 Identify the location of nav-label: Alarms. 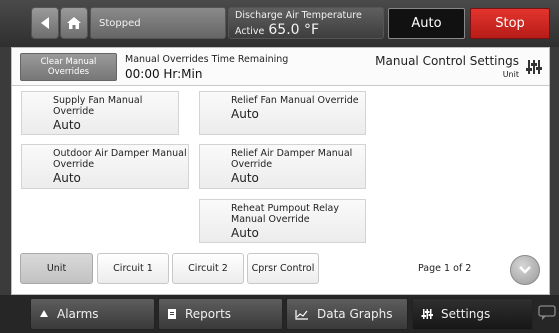
(78, 314).